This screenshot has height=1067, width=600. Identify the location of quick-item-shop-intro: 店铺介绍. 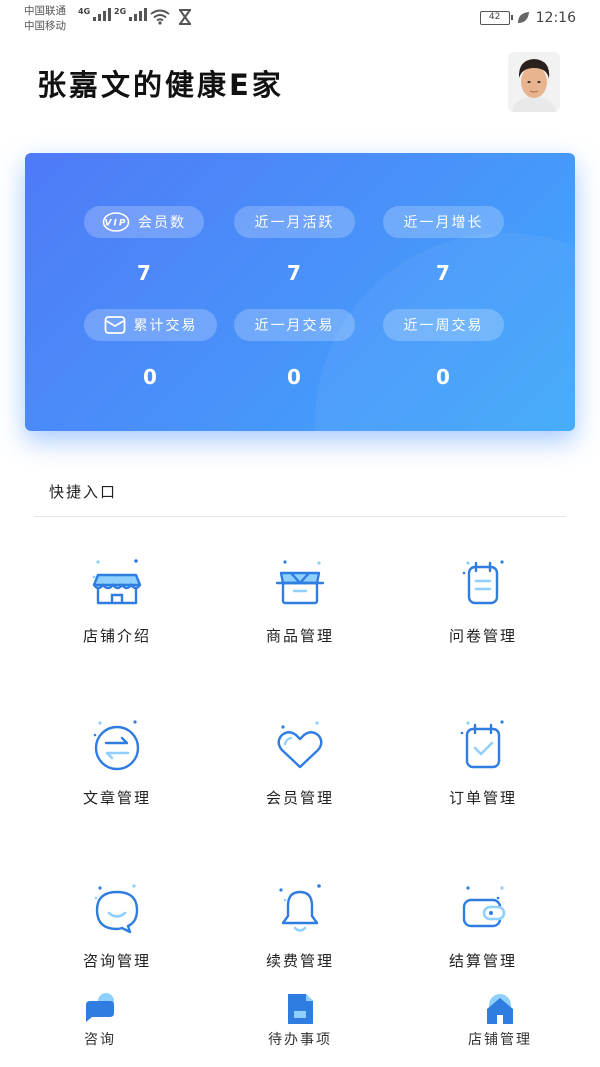
(117, 599).